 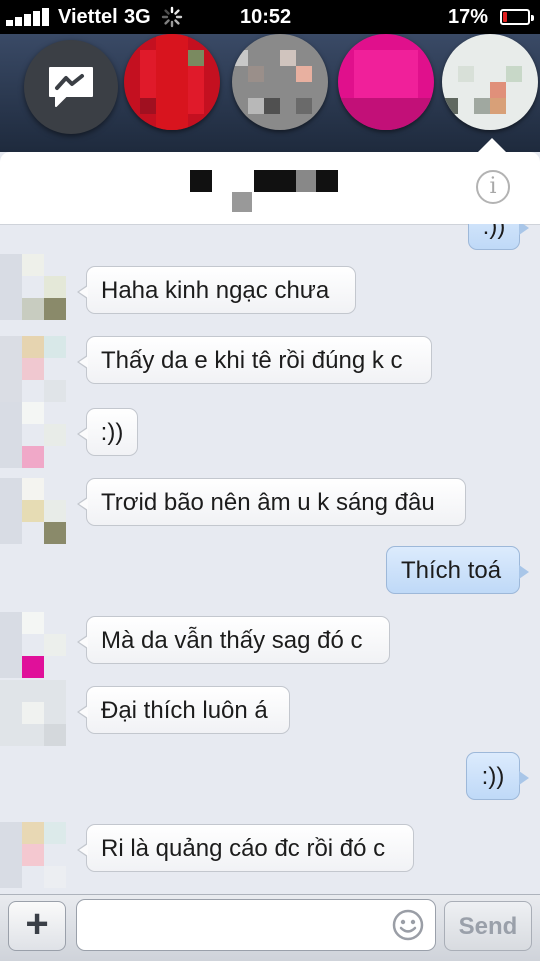 What do you see at coordinates (107, 432) in the screenshot?
I see `message-bubble-incoming: :))` at bounding box center [107, 432].